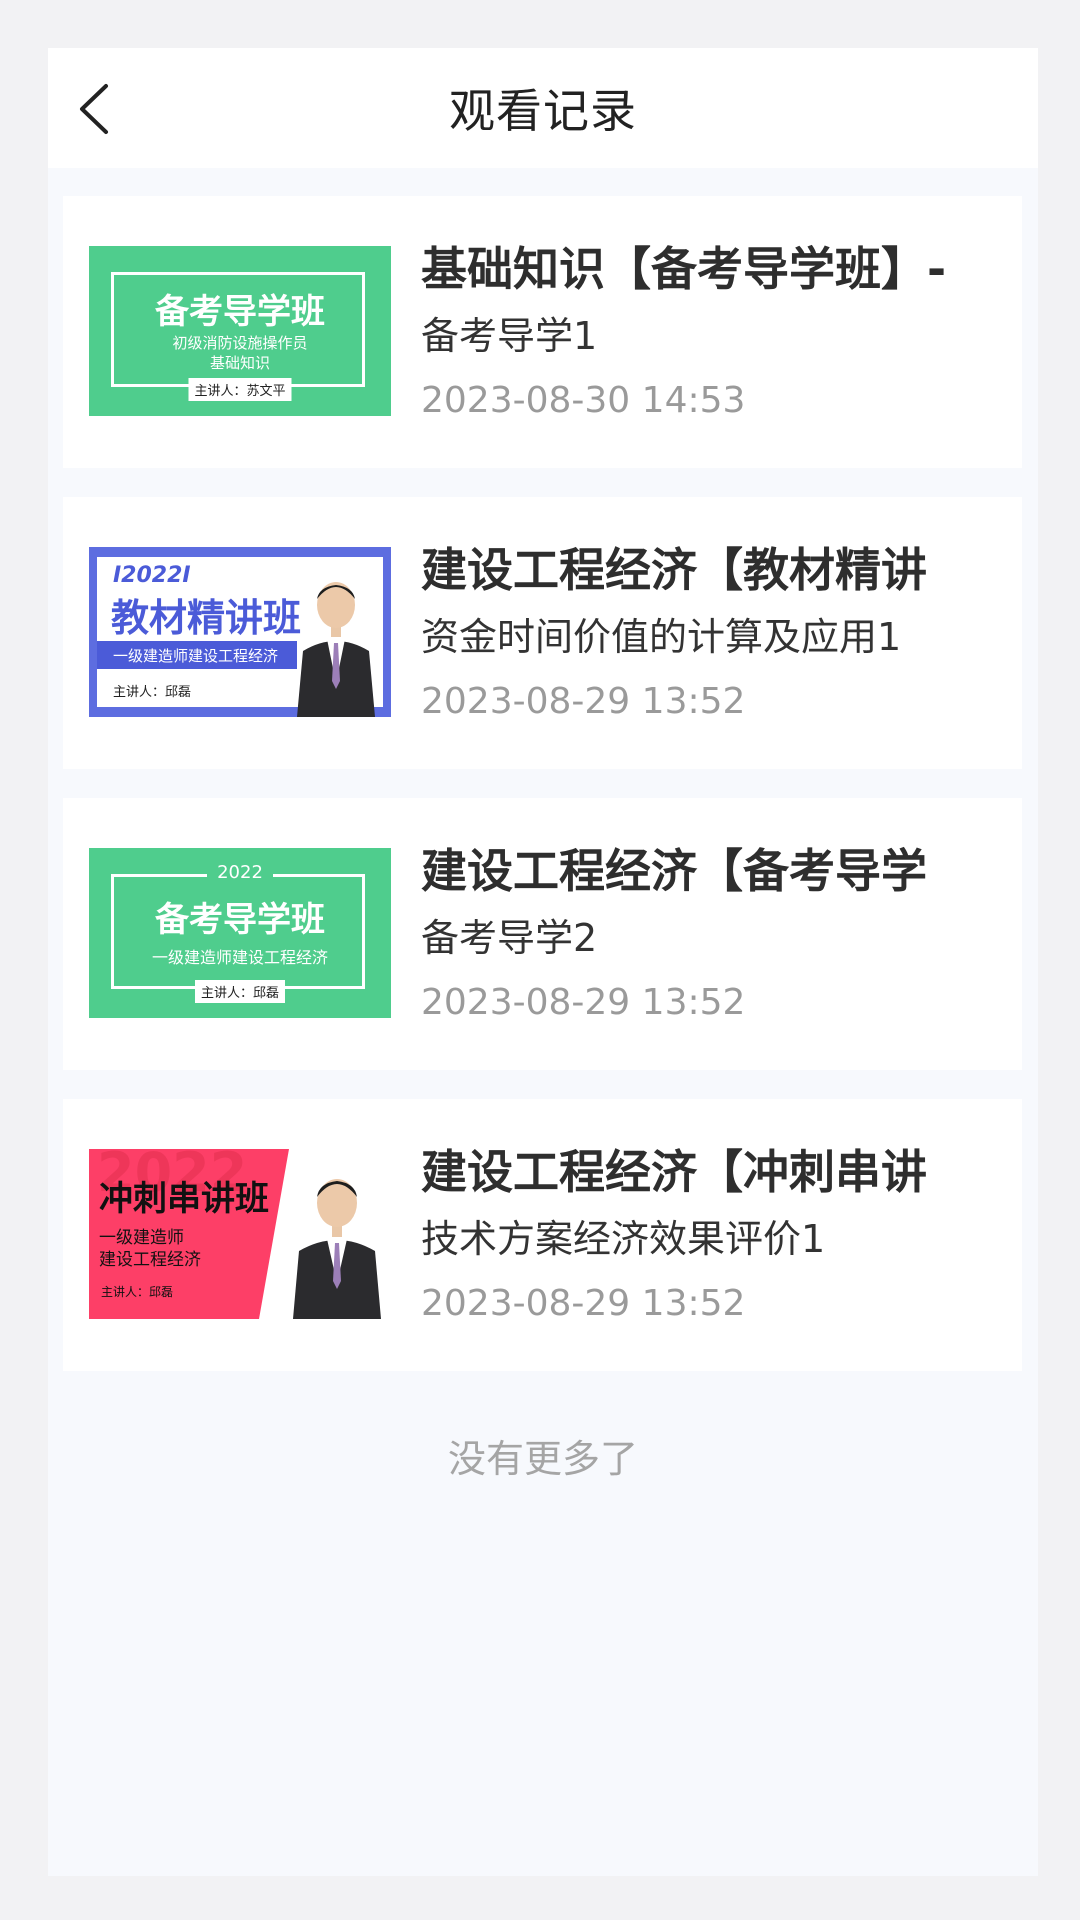 The height and width of the screenshot is (1920, 1080). I want to click on course-thumbnail: 备考导学班 初级消防设施操作员 基础知识 主讲人：苏文平, so click(240, 331).